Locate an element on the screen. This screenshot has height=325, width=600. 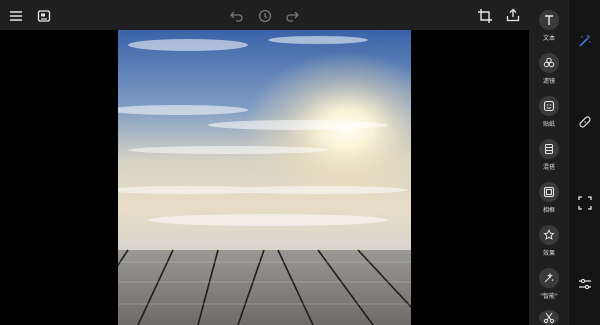
menu-icon is located at coordinates (16, 16).